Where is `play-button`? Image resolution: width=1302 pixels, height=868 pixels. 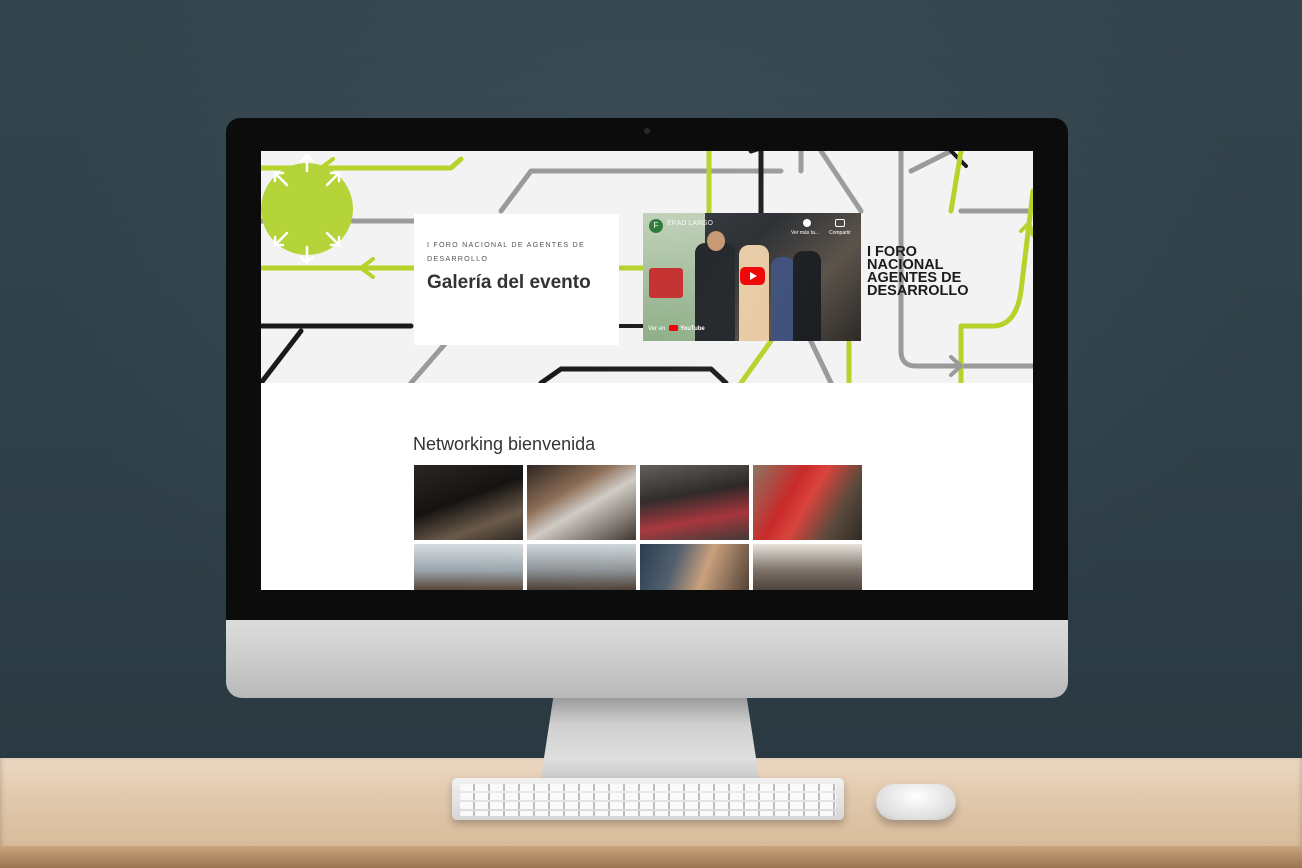
play-button is located at coordinates (752, 276).